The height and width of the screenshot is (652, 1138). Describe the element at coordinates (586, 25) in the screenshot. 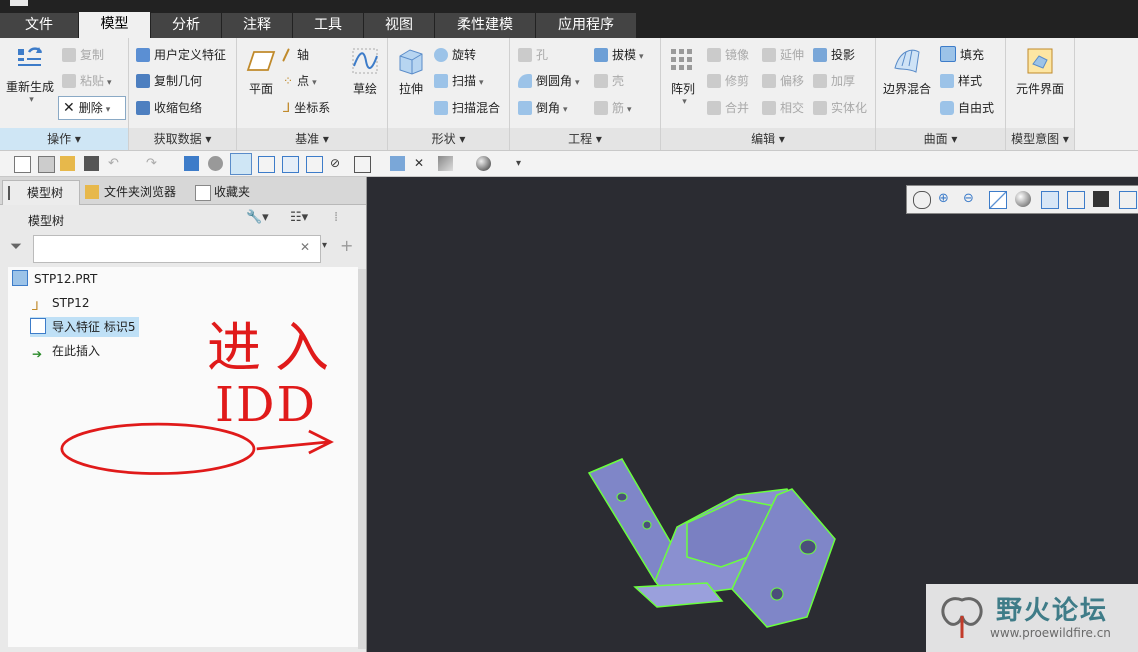

I see `tab-applications: 应用程序` at that location.